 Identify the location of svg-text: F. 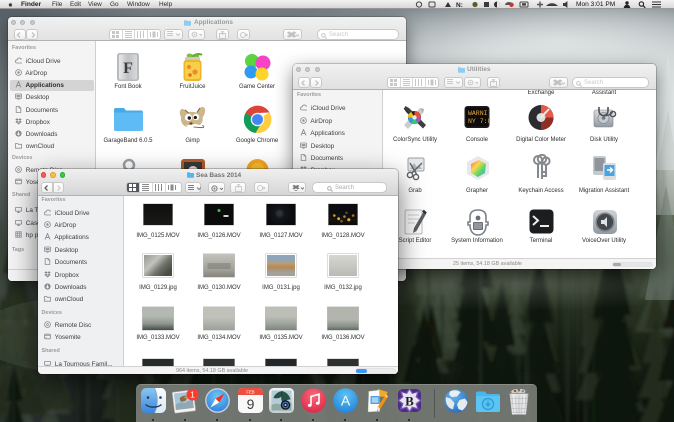
(128, 68).